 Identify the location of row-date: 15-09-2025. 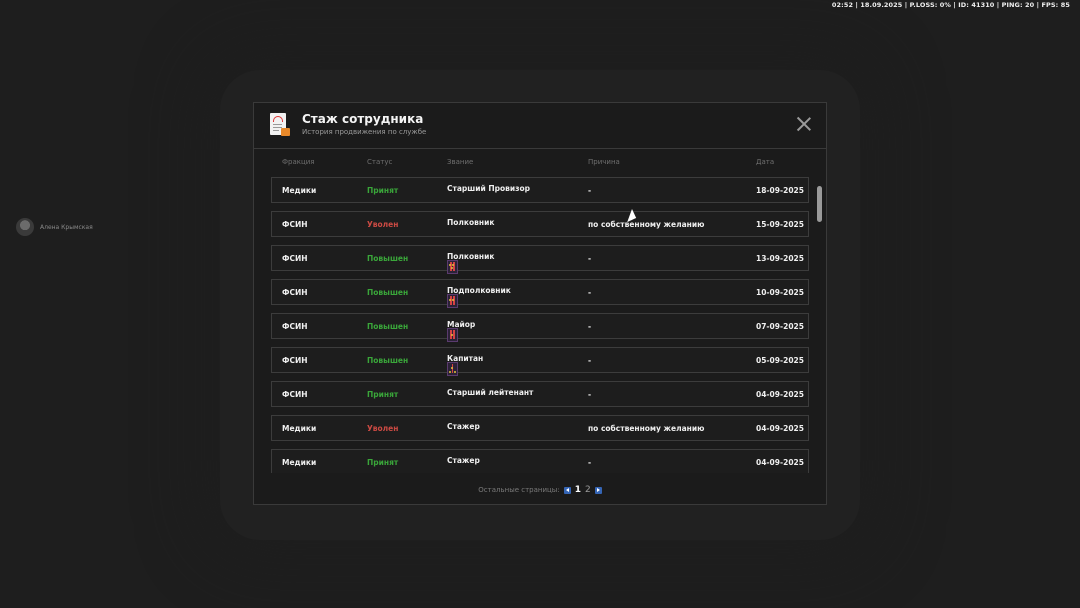
(780, 224).